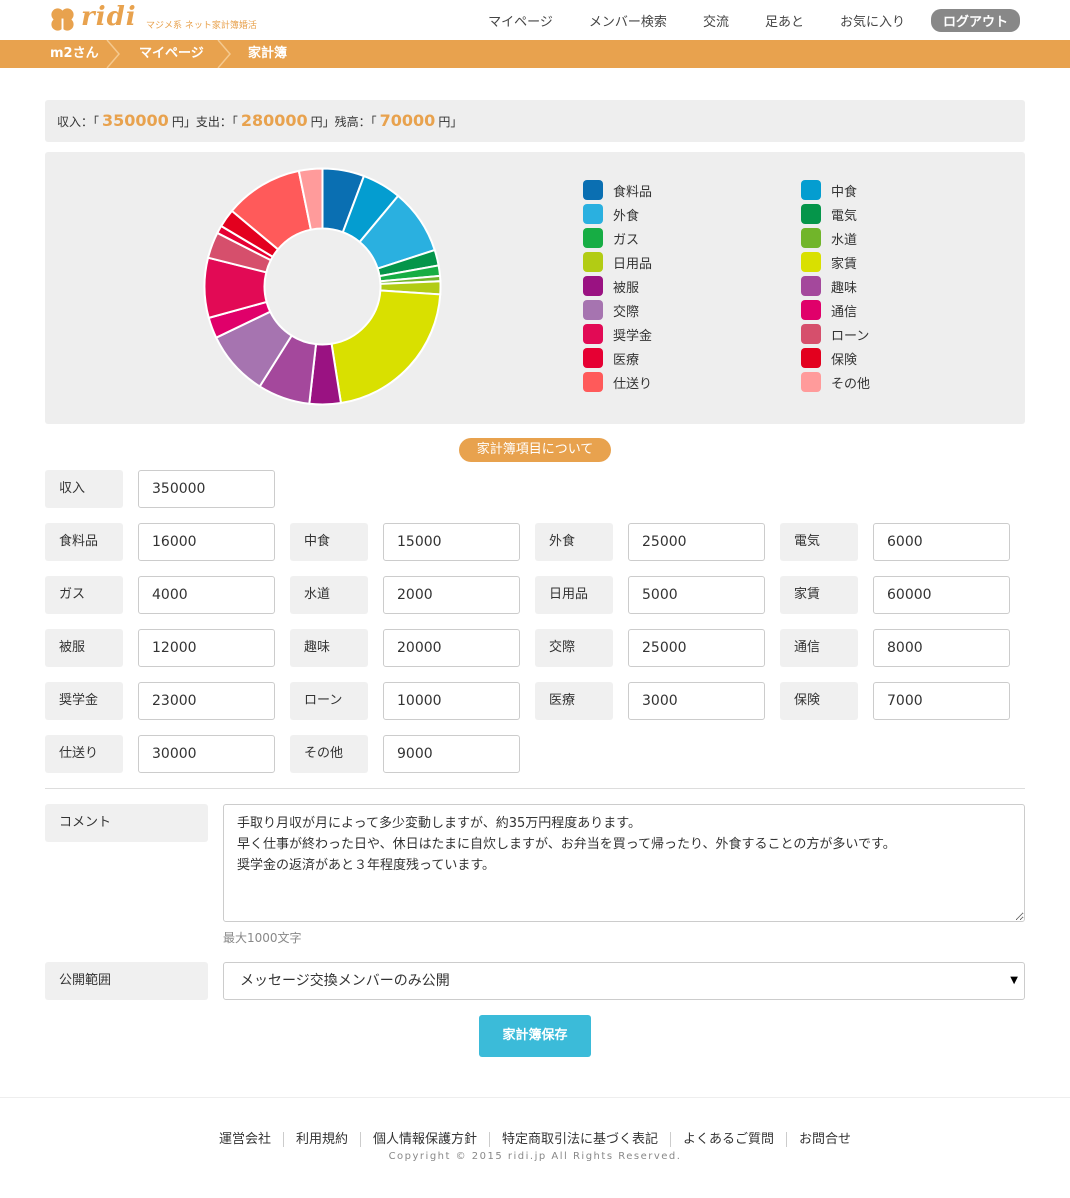  I want to click on legend-label: 奨学金, so click(633, 336).